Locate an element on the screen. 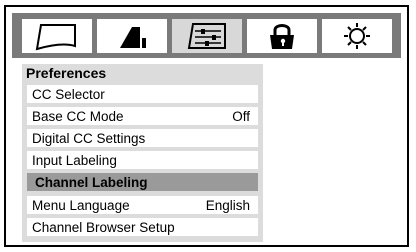  tab-preferences is located at coordinates (207, 36).